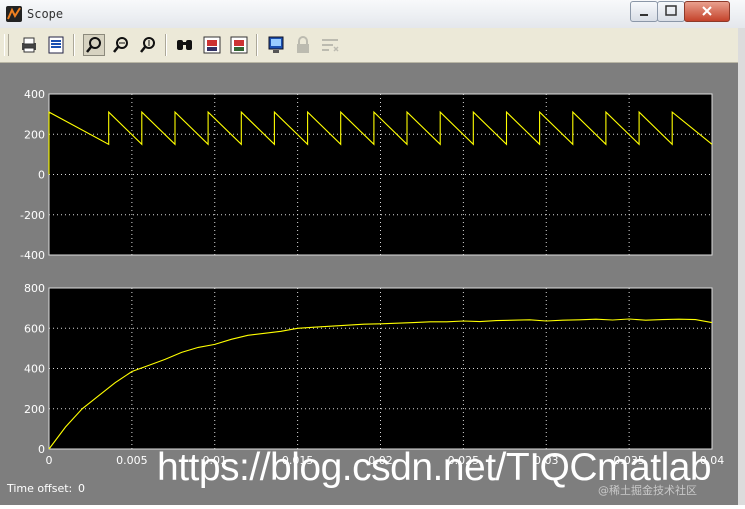  What do you see at coordinates (121, 45) in the screenshot?
I see `zoom-x-icon` at bounding box center [121, 45].